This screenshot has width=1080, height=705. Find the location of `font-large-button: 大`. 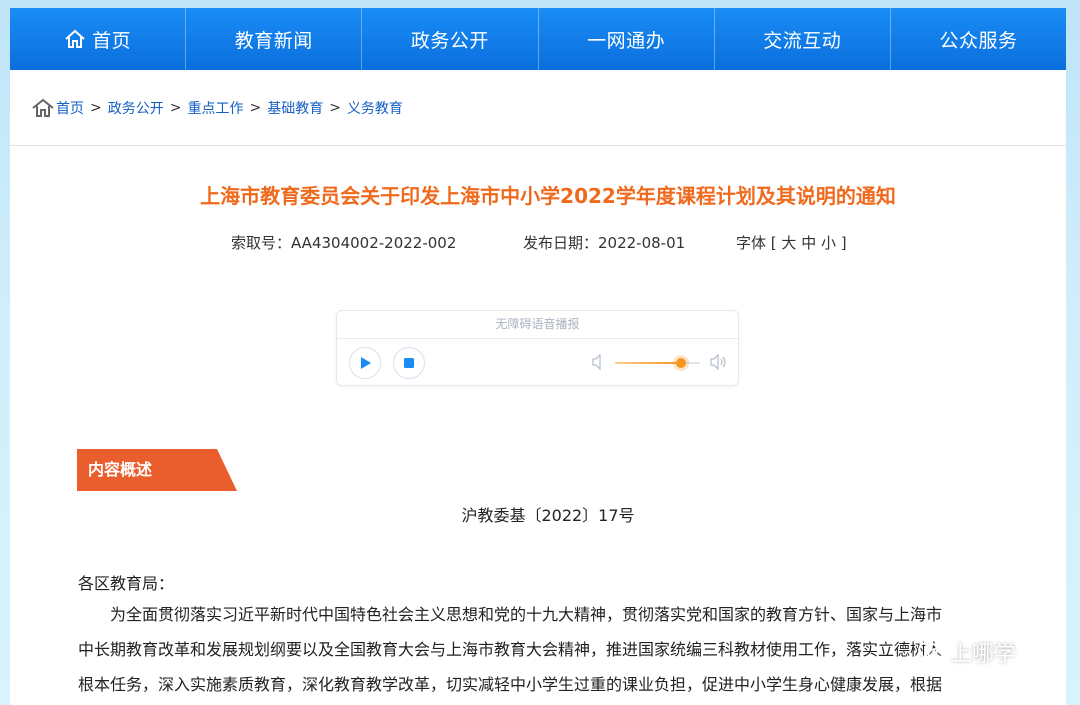

font-large-button: 大 is located at coordinates (788, 243).